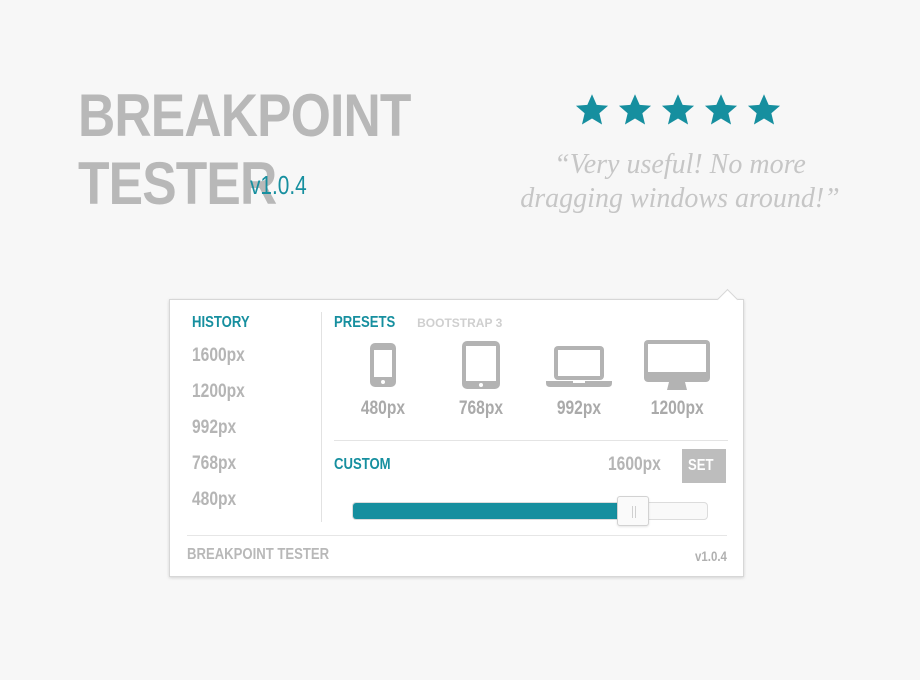 The image size is (920, 680). Describe the element at coordinates (252, 428) in the screenshot. I see `history-item: 992px` at that location.